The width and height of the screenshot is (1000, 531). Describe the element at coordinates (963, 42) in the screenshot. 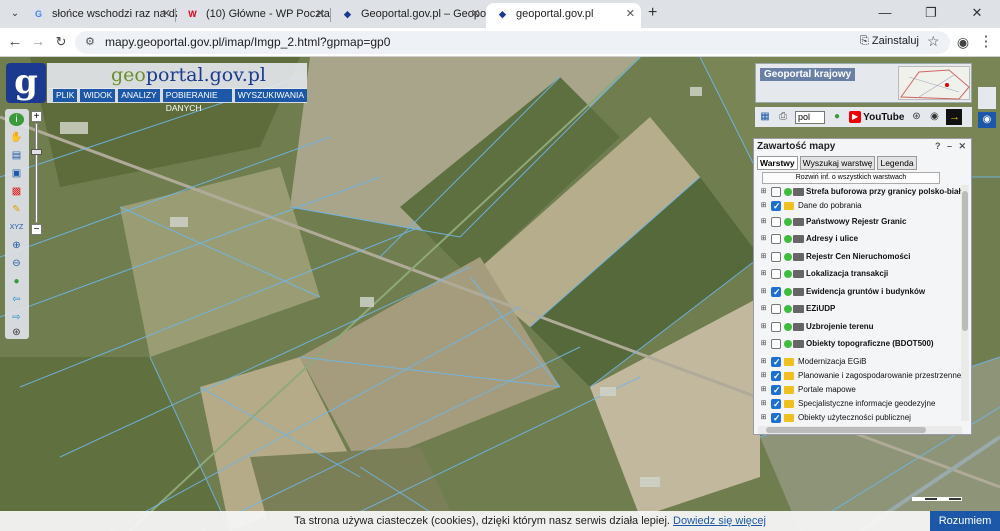

I see `profile-icon: ◉` at that location.